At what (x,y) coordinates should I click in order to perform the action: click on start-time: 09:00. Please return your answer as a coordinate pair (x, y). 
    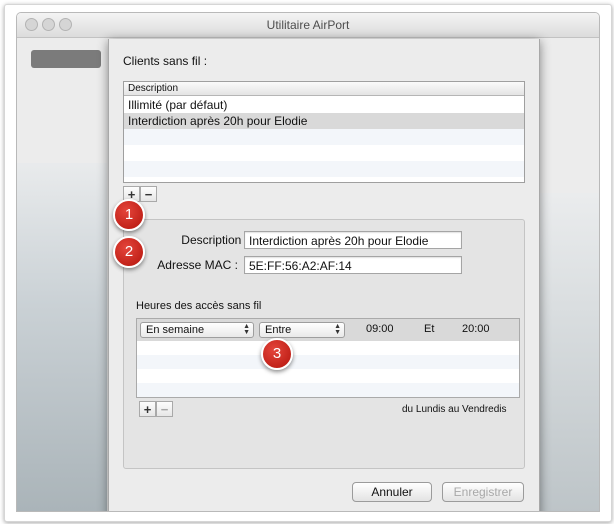
    Looking at the image, I should click on (380, 329).